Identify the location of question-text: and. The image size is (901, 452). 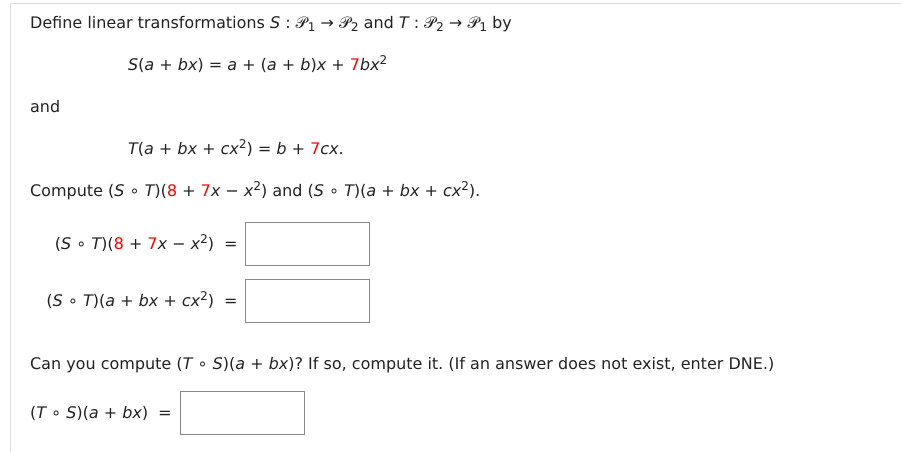
(46, 107).